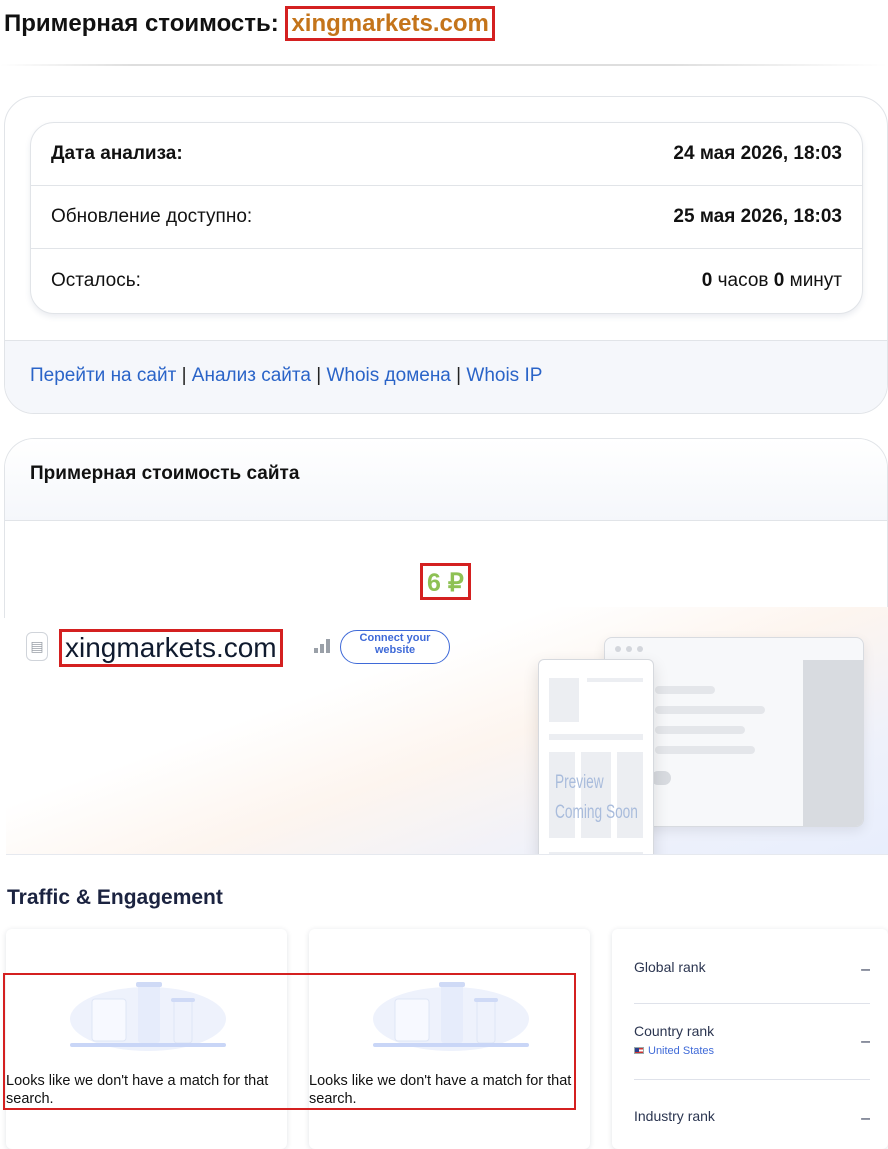 The height and width of the screenshot is (1149, 888). Describe the element at coordinates (37, 646) in the screenshot. I see `file-icon: ▤` at that location.